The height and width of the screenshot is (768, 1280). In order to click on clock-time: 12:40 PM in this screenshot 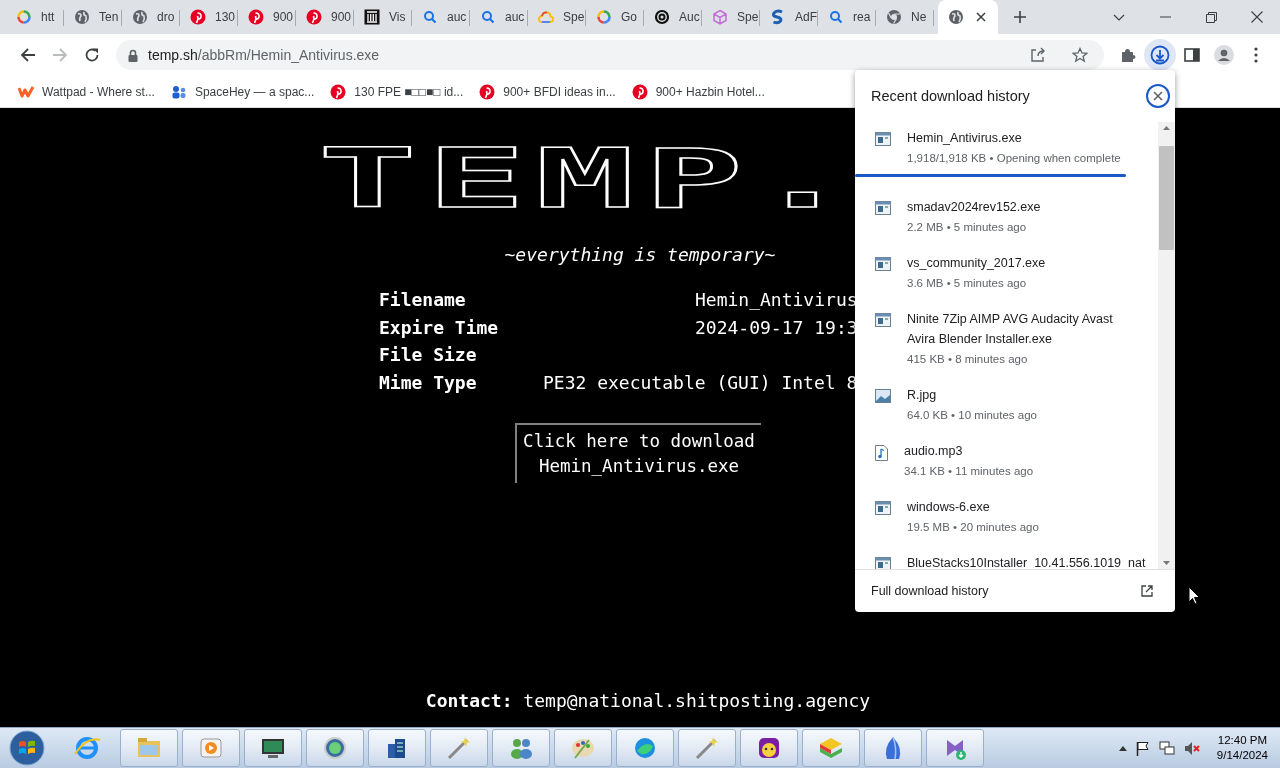, I will do `click(1242, 740)`.